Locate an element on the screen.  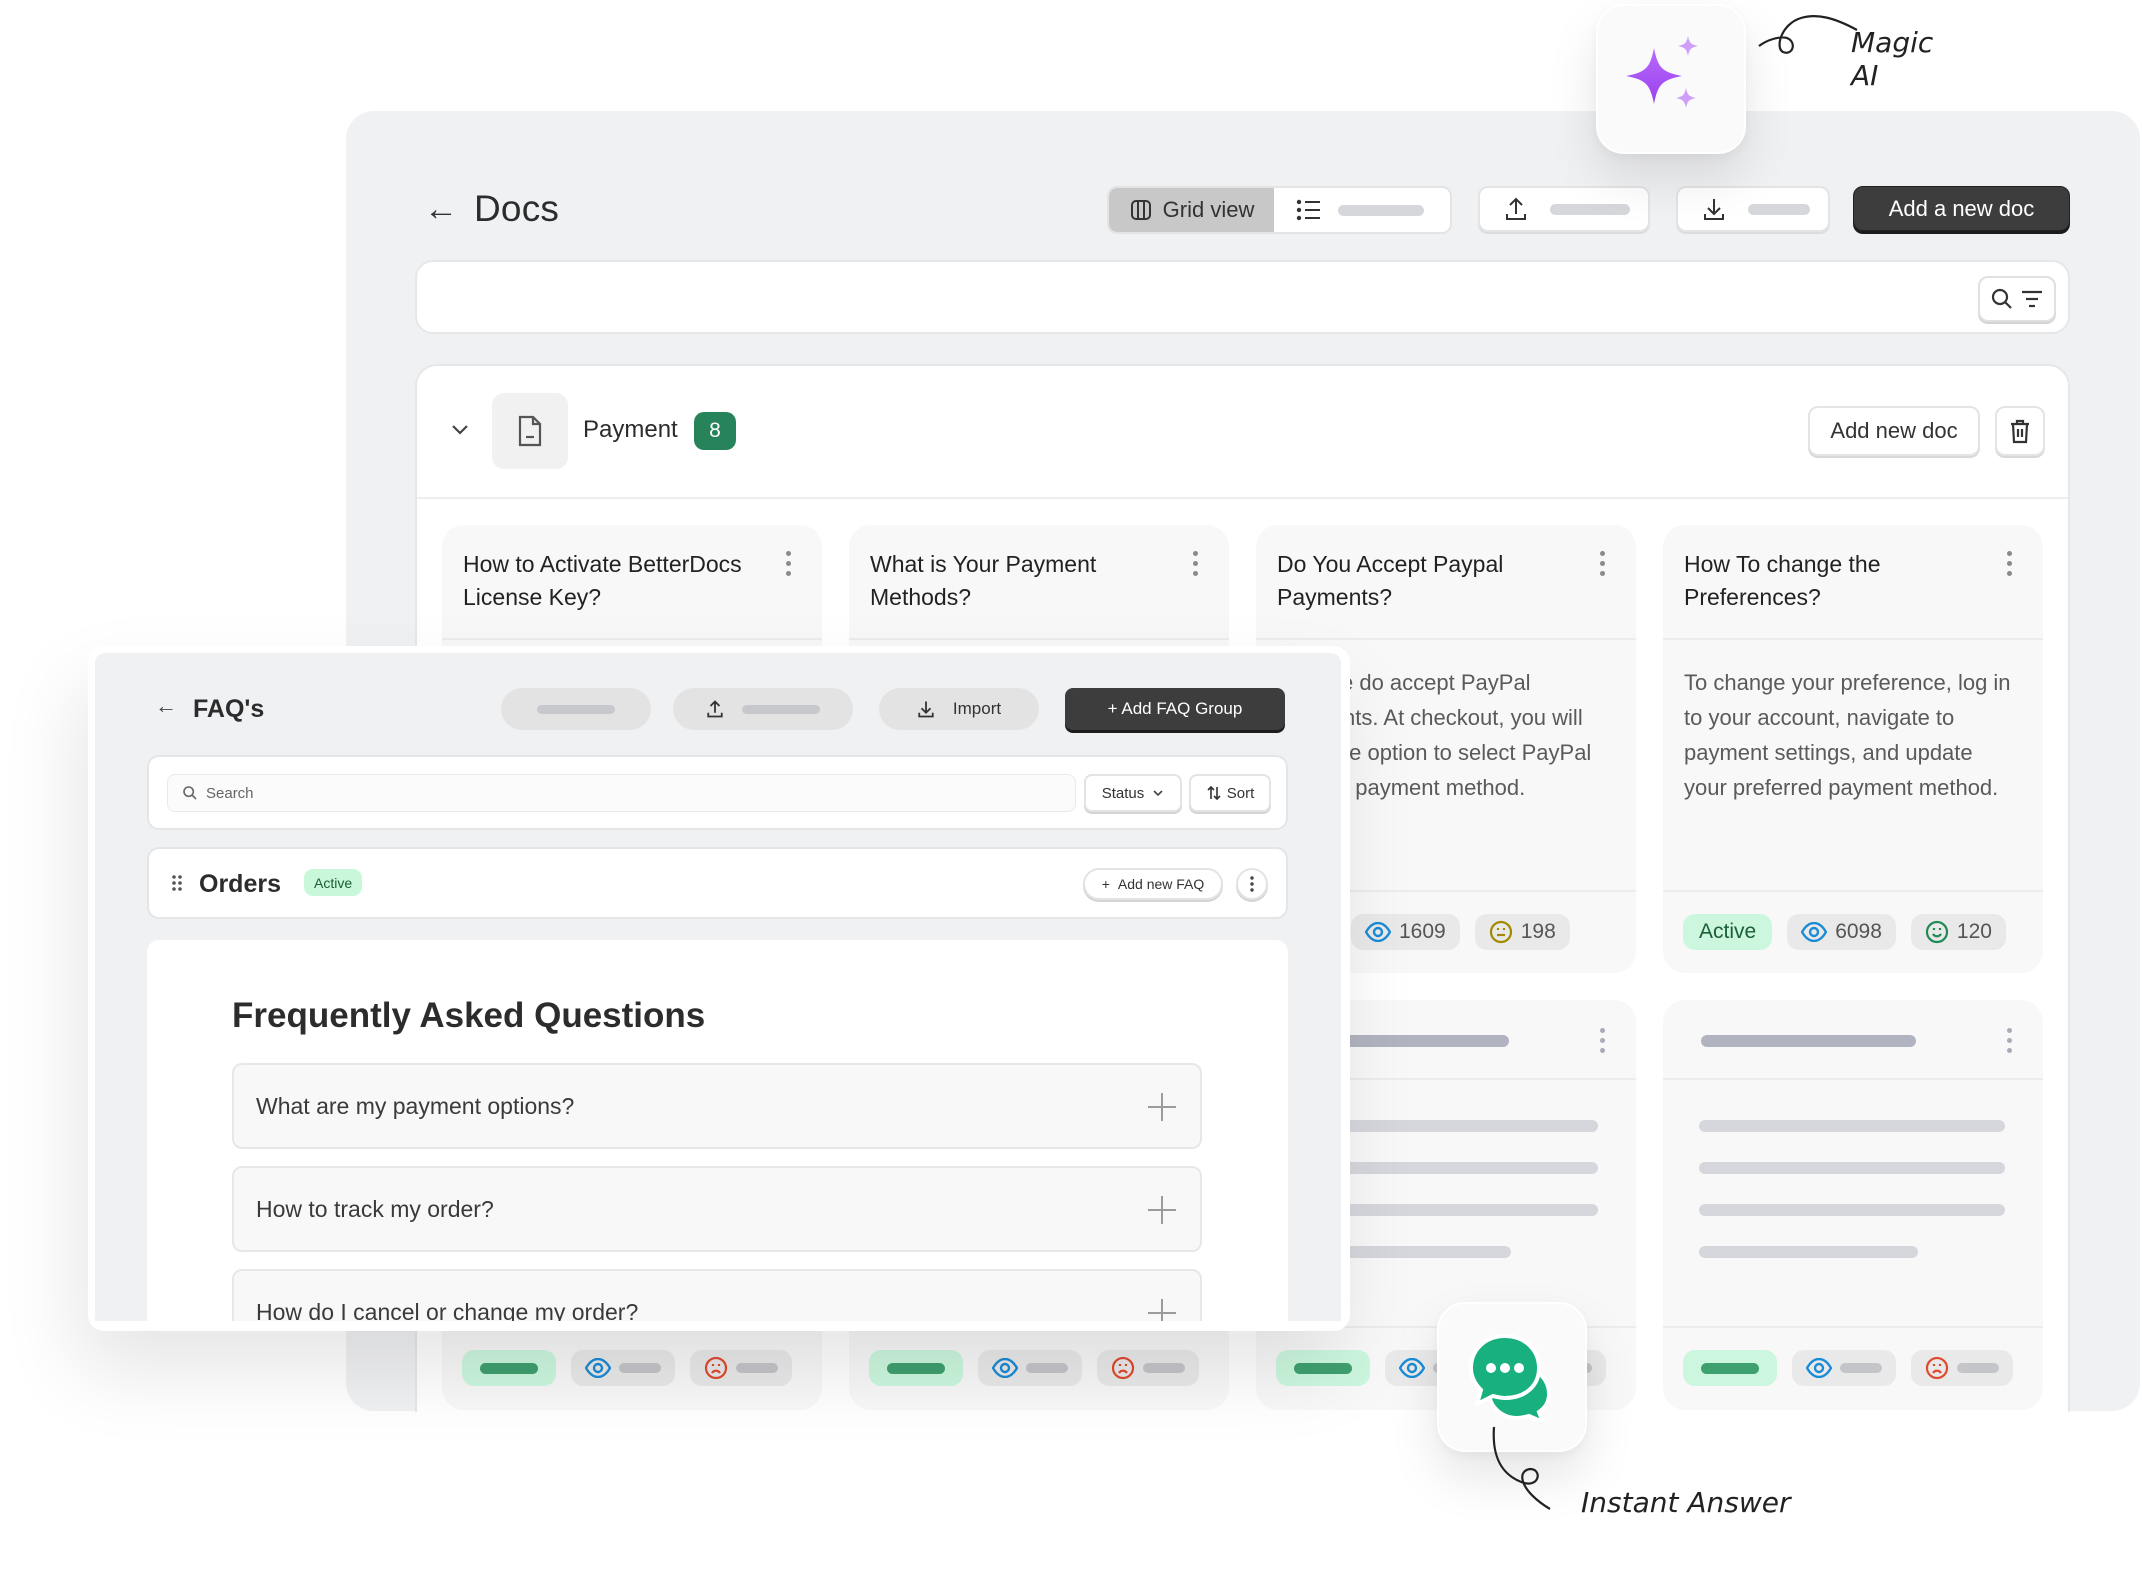
grid-view-button: Grid view is located at coordinates (1191, 210).